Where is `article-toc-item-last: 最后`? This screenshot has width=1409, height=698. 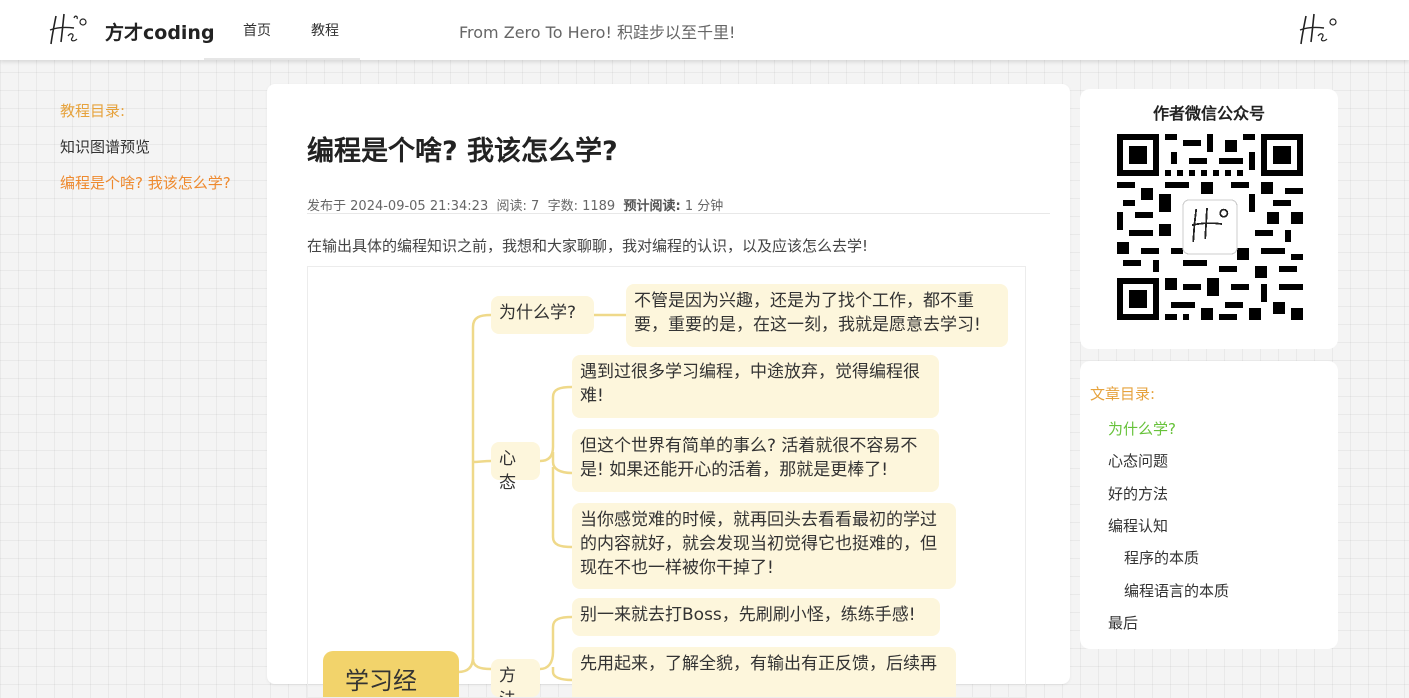
article-toc-item-last: 最后 is located at coordinates (1123, 622).